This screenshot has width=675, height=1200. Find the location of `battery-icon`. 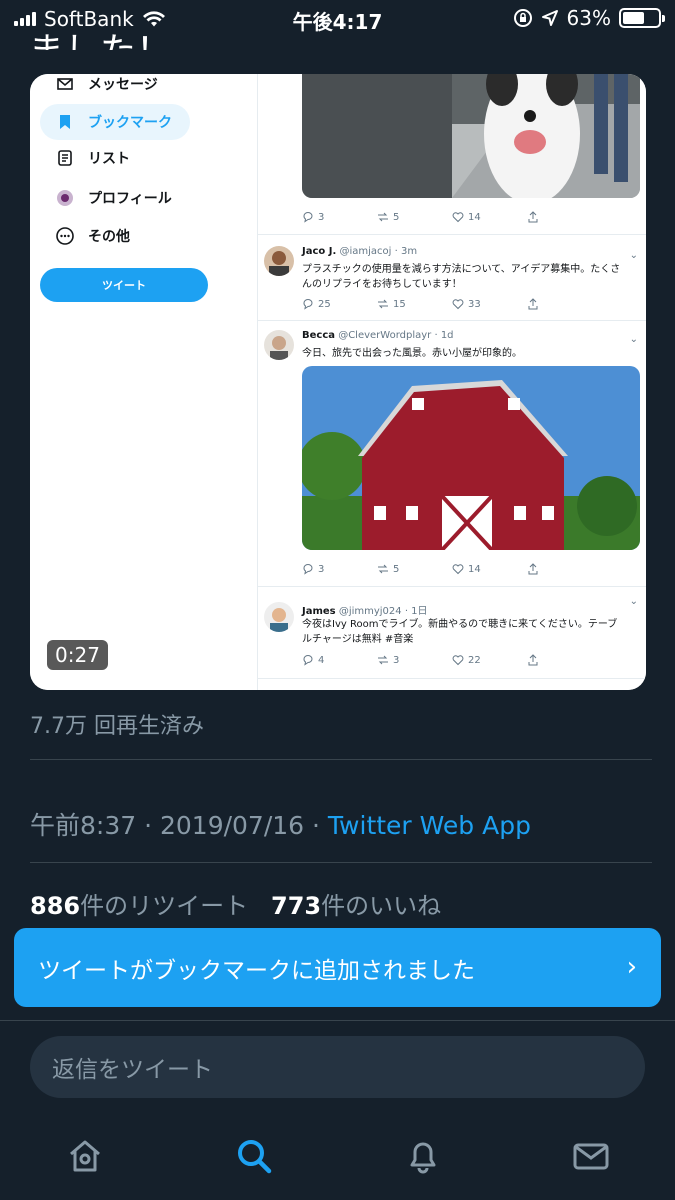

battery-icon is located at coordinates (642, 18).